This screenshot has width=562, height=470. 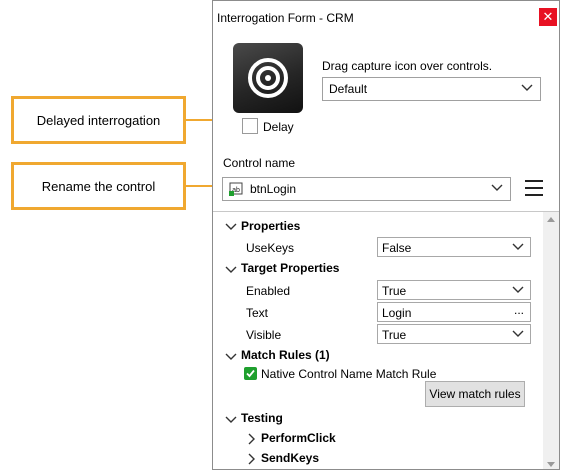 I want to click on control-type-icon: ab, so click(x=236, y=189).